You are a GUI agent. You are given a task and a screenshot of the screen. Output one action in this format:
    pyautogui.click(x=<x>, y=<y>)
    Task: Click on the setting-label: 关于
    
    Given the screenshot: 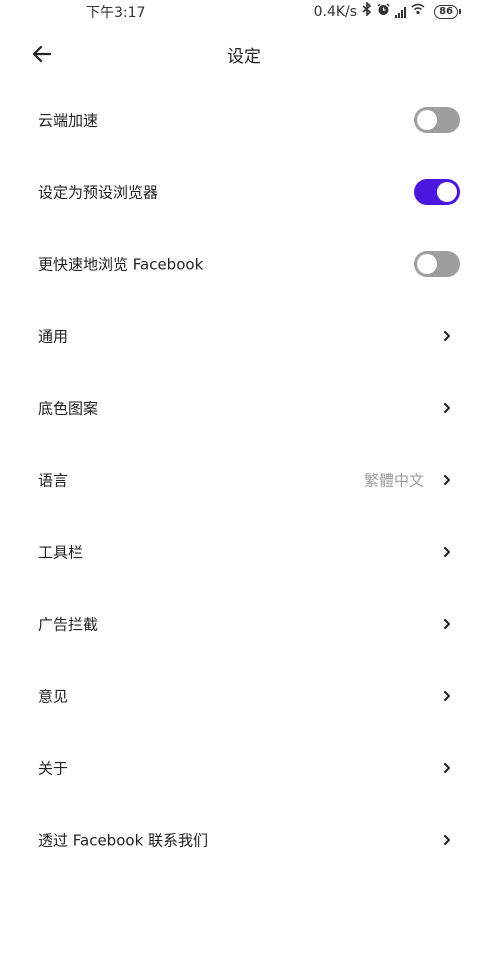 What is the action you would take?
    pyautogui.click(x=53, y=768)
    